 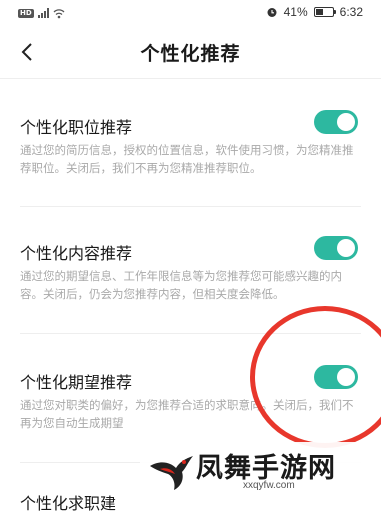 What do you see at coordinates (190, 78) in the screenshot?
I see `header-divider` at bounding box center [190, 78].